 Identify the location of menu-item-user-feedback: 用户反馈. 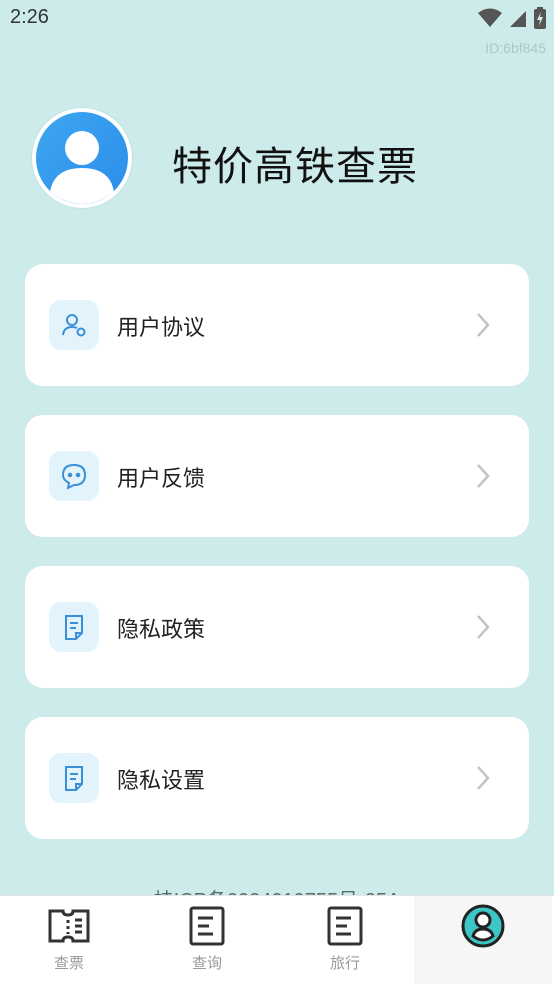
(277, 476).